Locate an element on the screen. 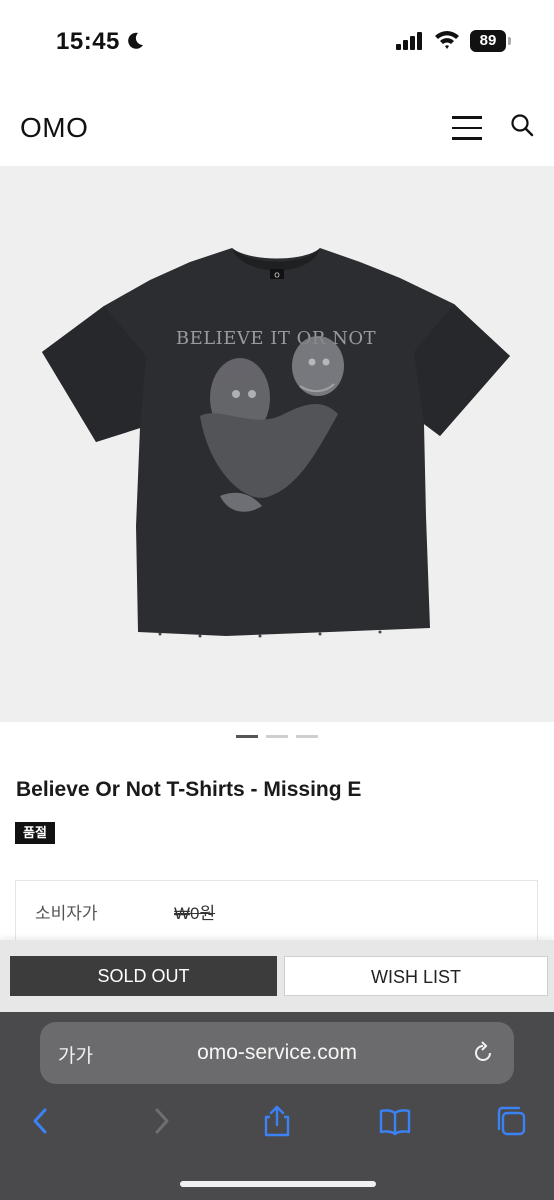 The image size is (554, 1200). share-icon is located at coordinates (277, 1121).